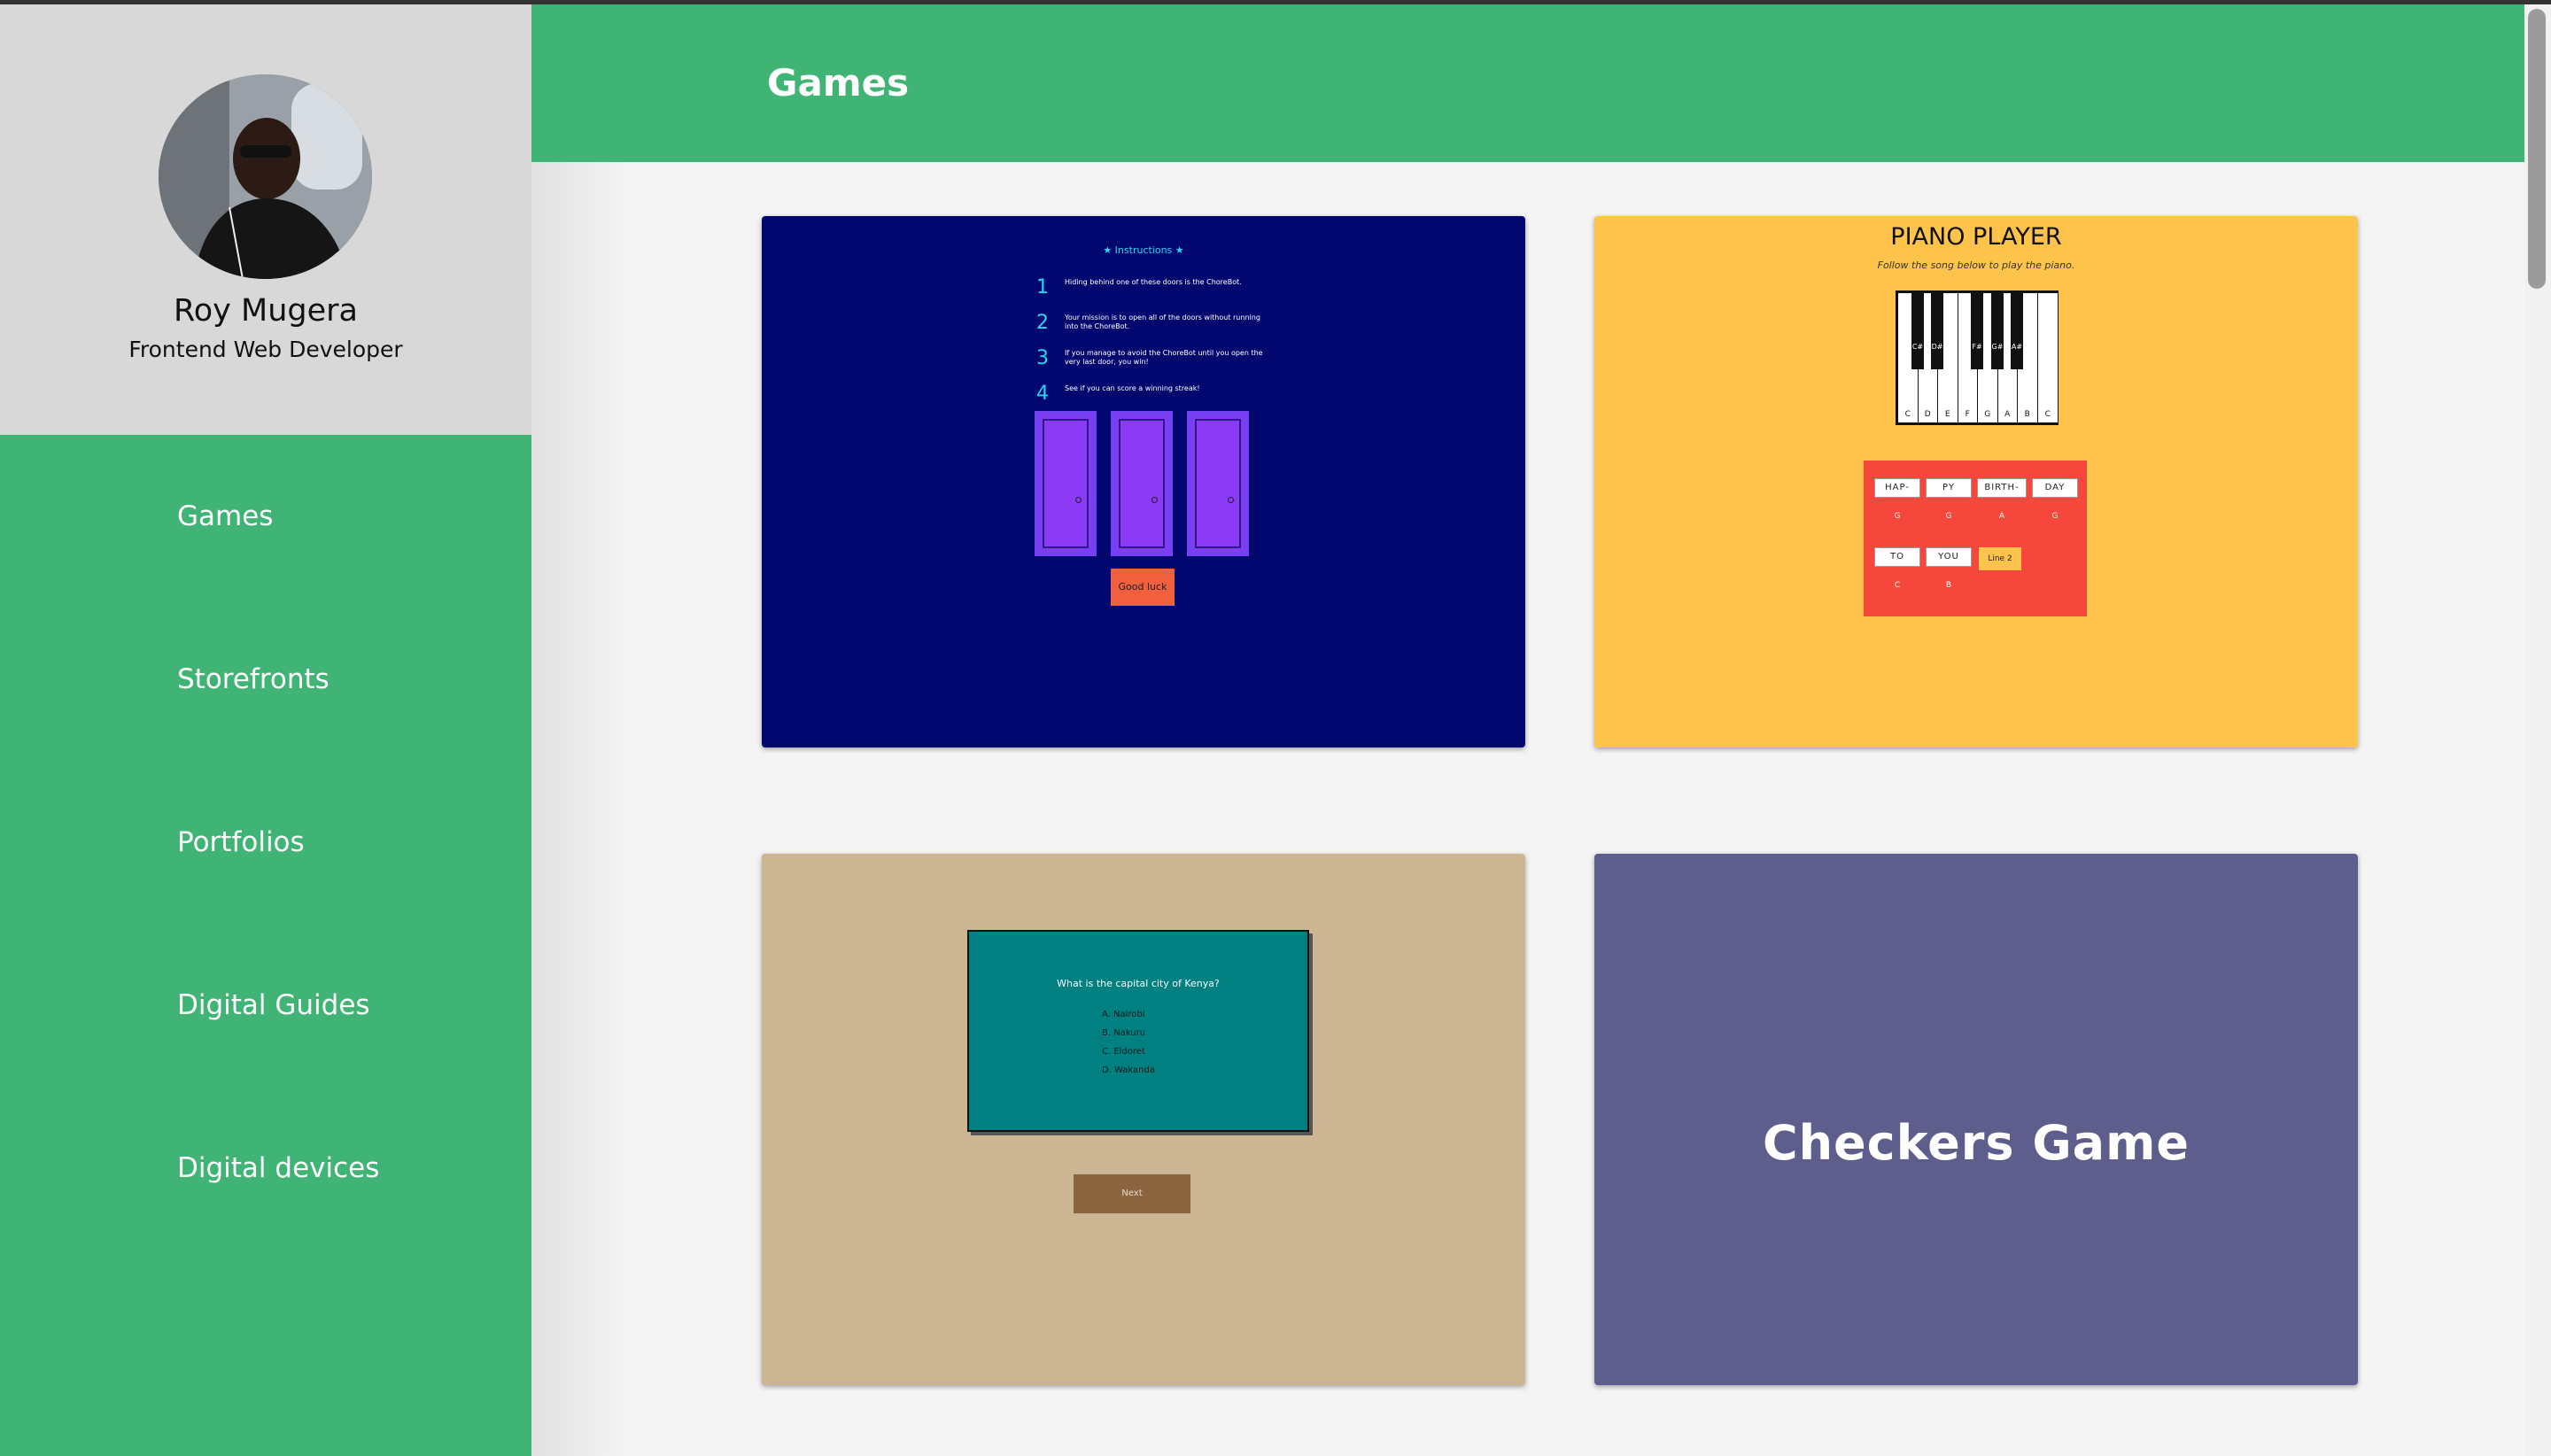 Image resolution: width=2551 pixels, height=1456 pixels. What do you see at coordinates (1123, 1033) in the screenshot?
I see `quiz-option: B. Nakuru` at bounding box center [1123, 1033].